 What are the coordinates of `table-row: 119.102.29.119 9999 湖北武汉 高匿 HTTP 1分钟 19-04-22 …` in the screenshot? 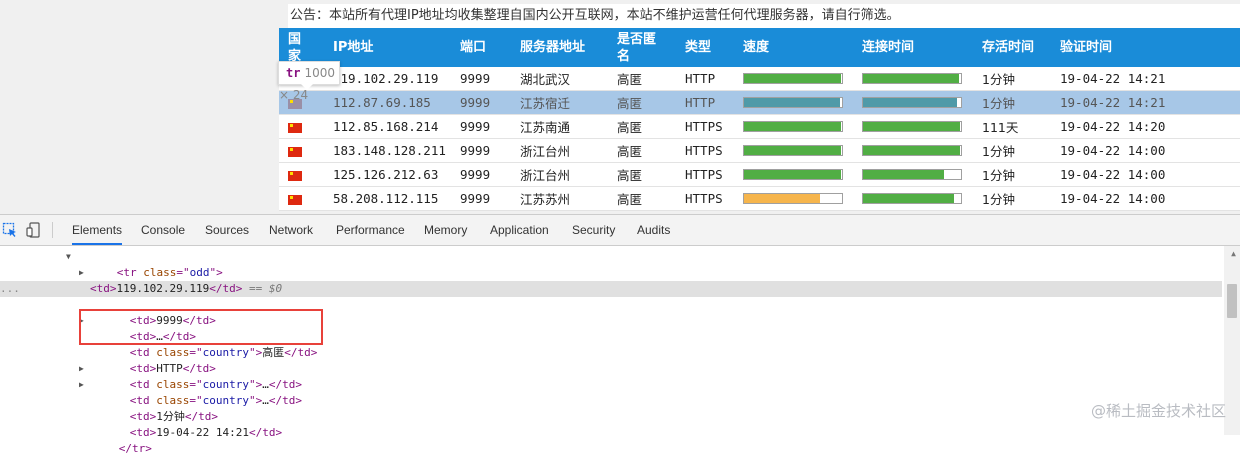 It's located at (759, 79).